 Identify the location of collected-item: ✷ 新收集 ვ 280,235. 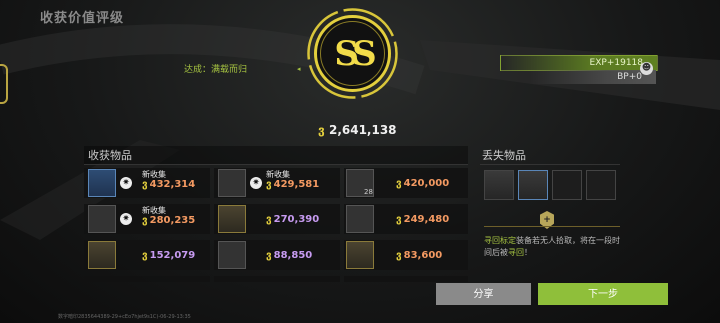
(147, 219).